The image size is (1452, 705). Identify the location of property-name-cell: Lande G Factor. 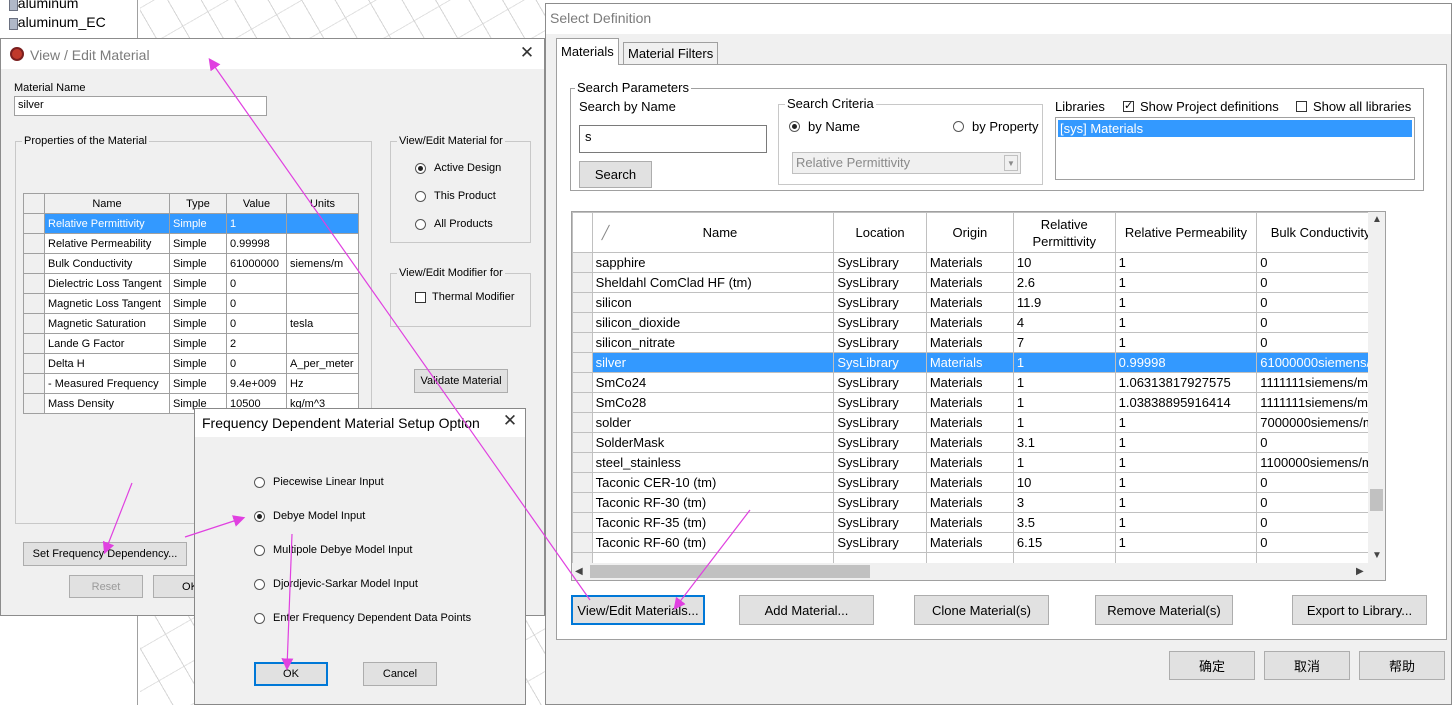
(107, 343).